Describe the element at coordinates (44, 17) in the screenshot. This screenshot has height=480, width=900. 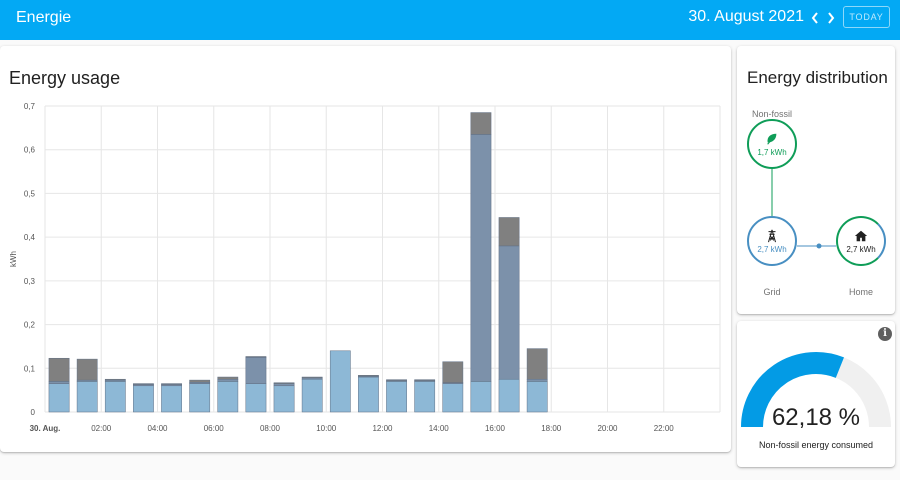
I see `app-title: Energie` at that location.